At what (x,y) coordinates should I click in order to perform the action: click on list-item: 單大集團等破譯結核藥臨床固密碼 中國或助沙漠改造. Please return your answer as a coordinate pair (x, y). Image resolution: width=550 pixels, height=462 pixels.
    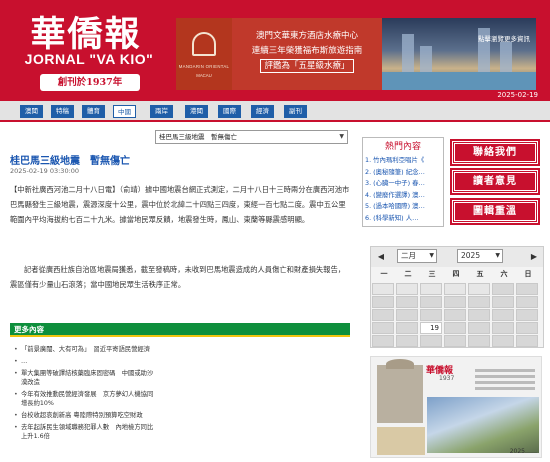
    Looking at the image, I should click on (84, 378).